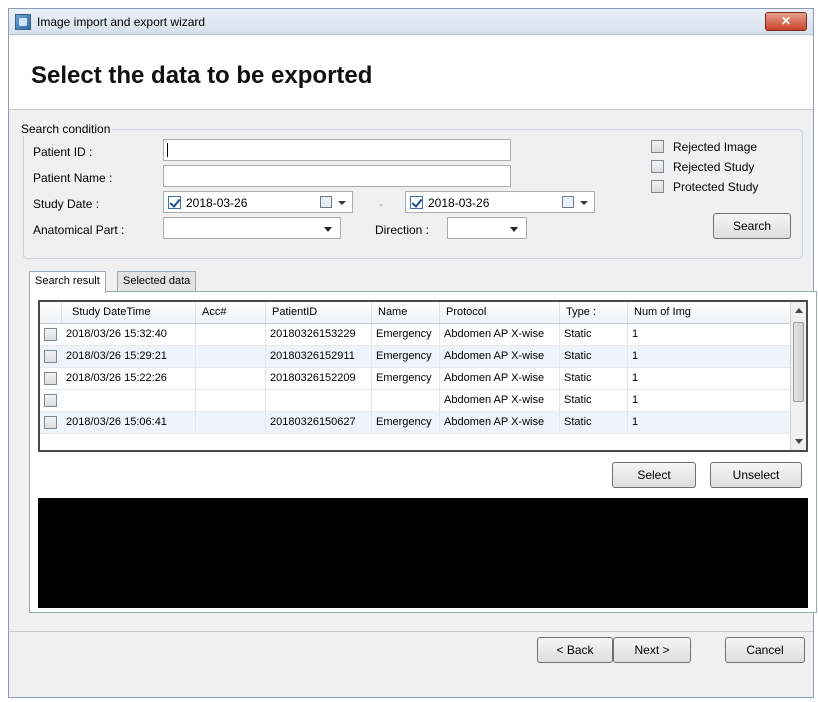  Describe the element at coordinates (258, 202) in the screenshot. I see `study-date-from-picker: 2018-03-26` at that location.